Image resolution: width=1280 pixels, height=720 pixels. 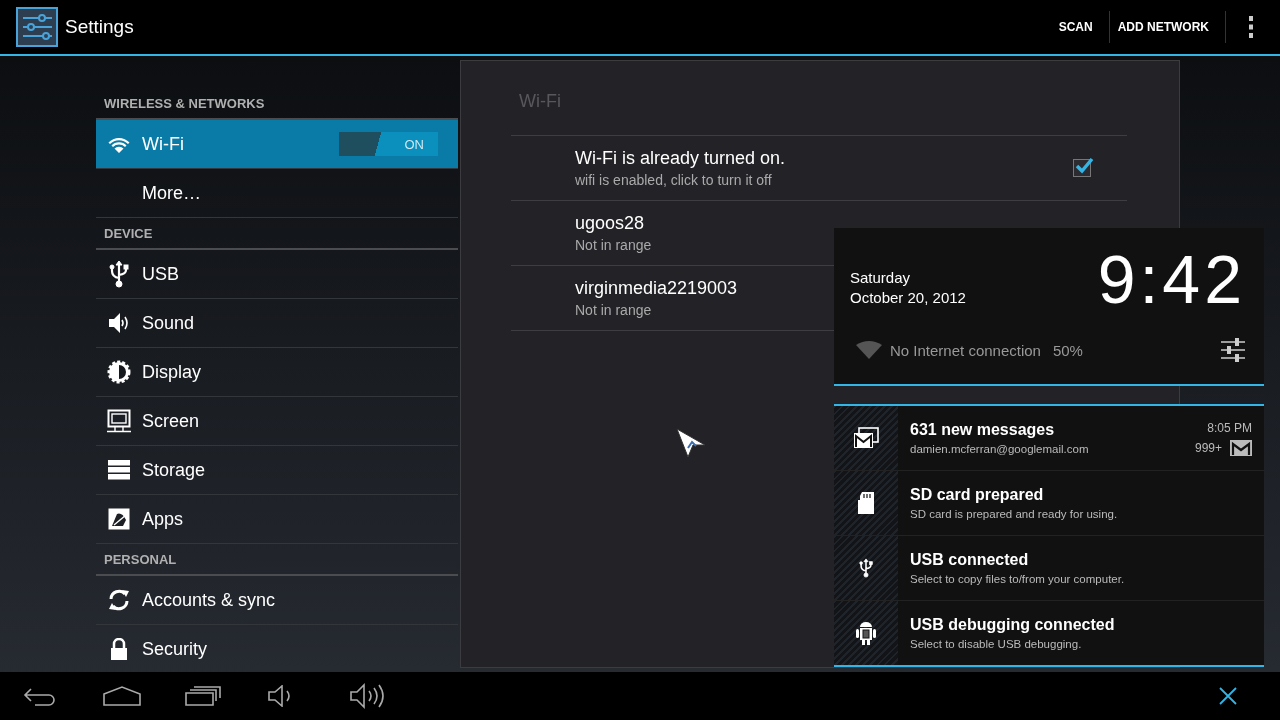 I want to click on settings-app-icon, so click(x=37, y=27).